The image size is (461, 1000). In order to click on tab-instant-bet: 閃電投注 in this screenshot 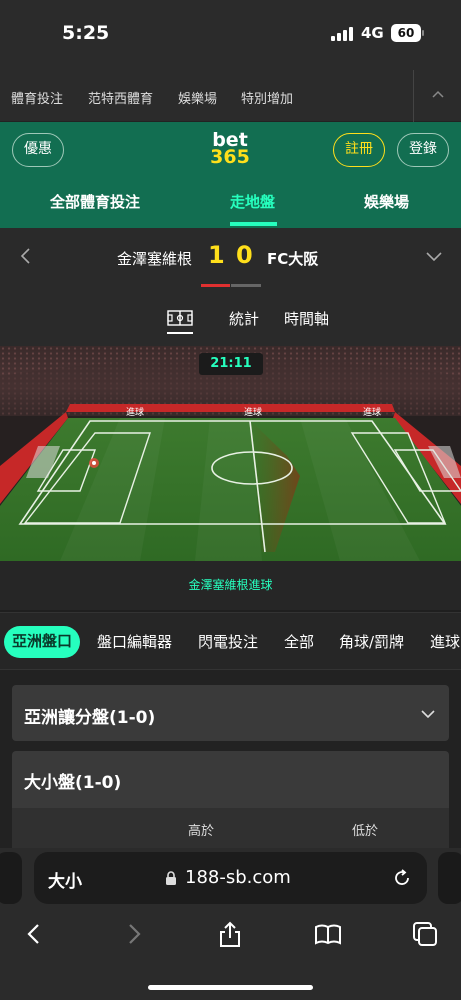, I will do `click(228, 641)`.